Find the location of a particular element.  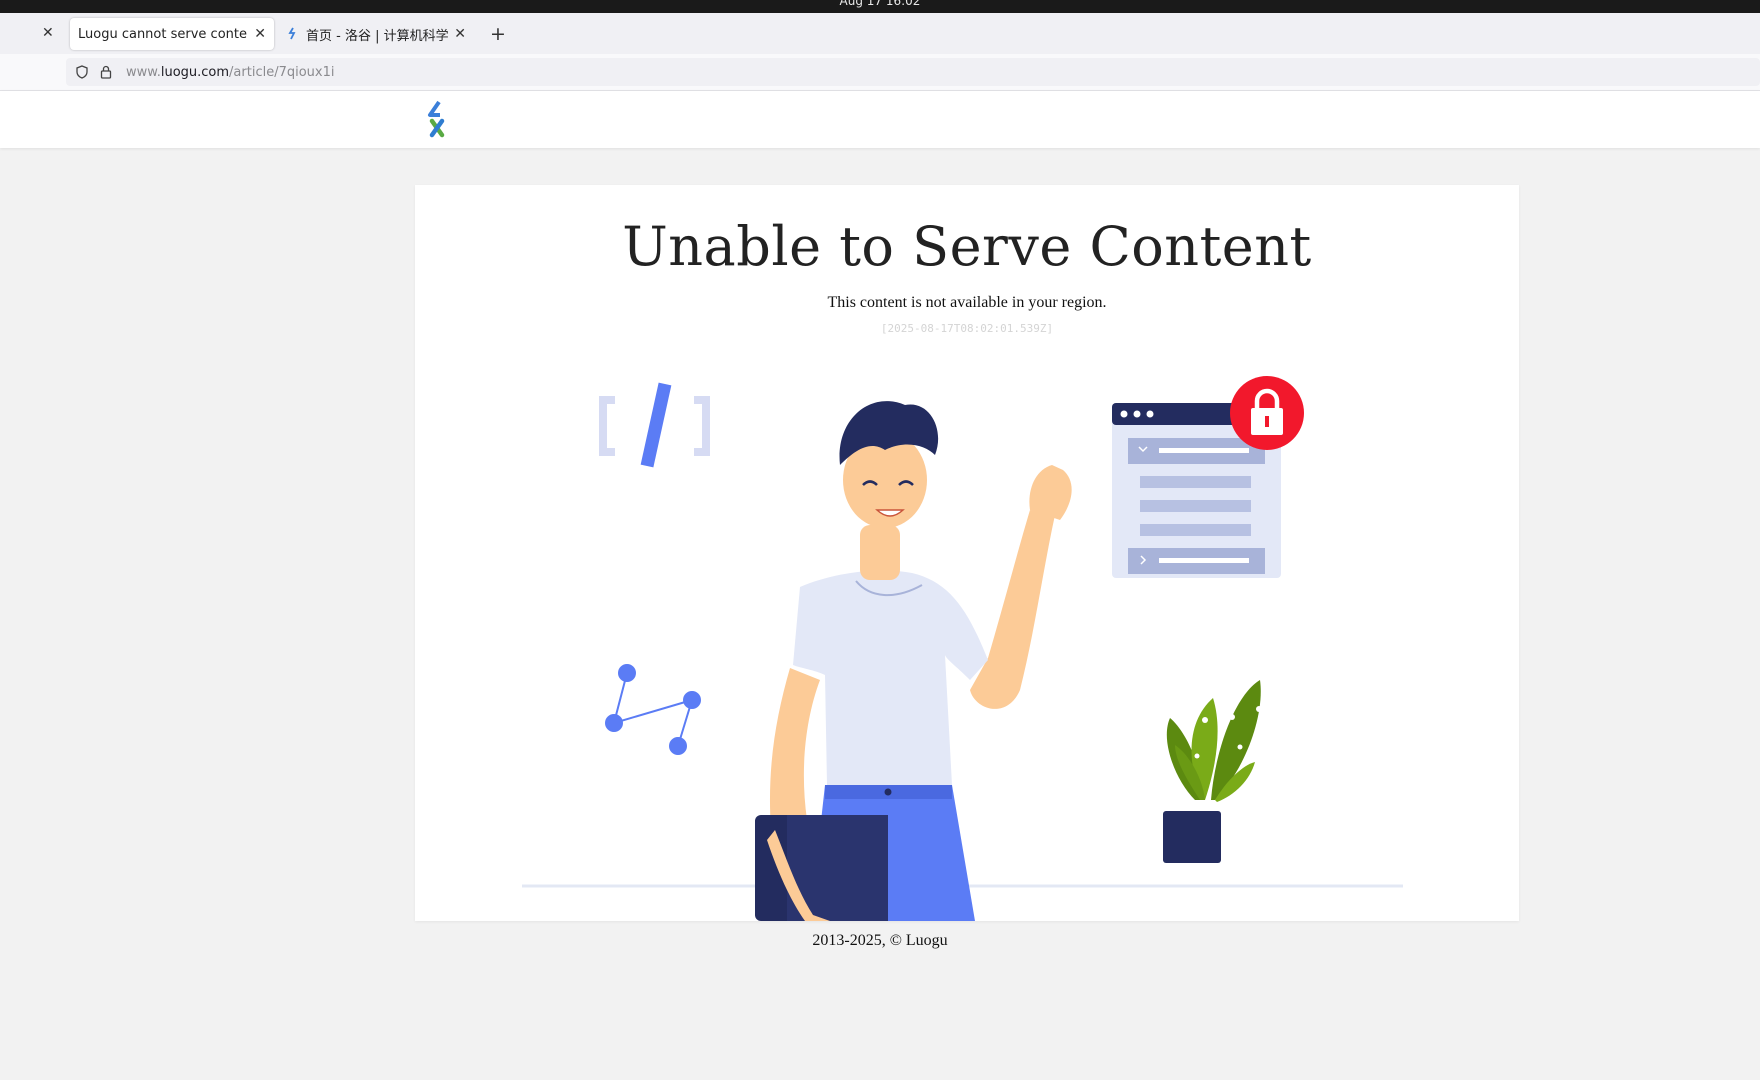

luogu-logo is located at coordinates (437, 119).